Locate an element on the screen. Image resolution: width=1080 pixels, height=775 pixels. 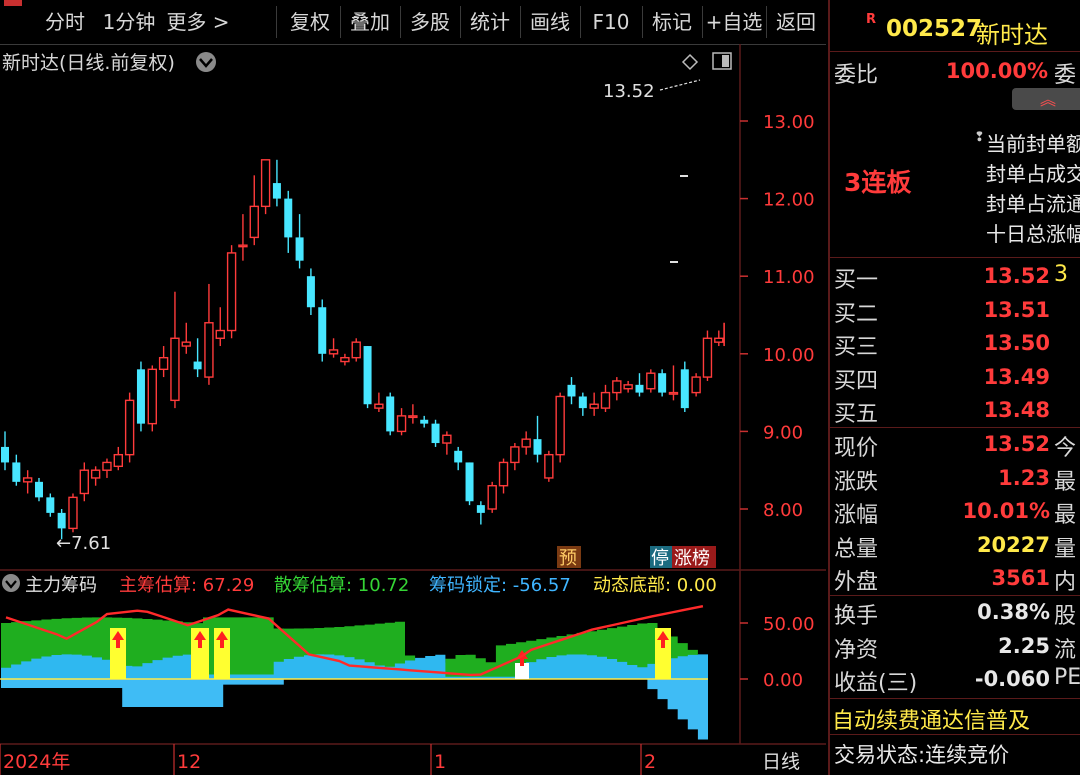
quote-tail: 量 is located at coordinates (1065, 549).